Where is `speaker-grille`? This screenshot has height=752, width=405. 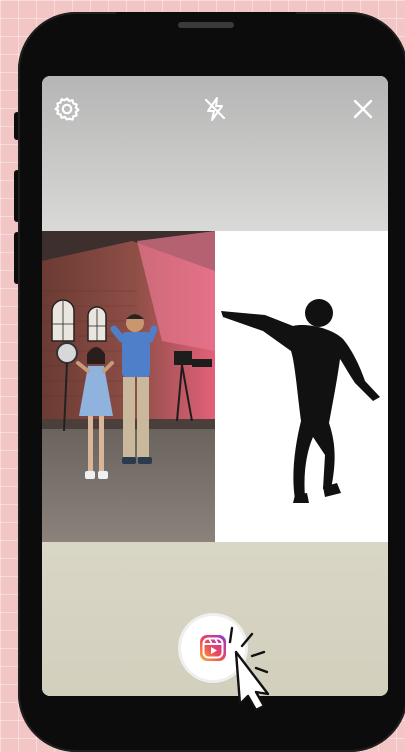 speaker-grille is located at coordinates (206, 25).